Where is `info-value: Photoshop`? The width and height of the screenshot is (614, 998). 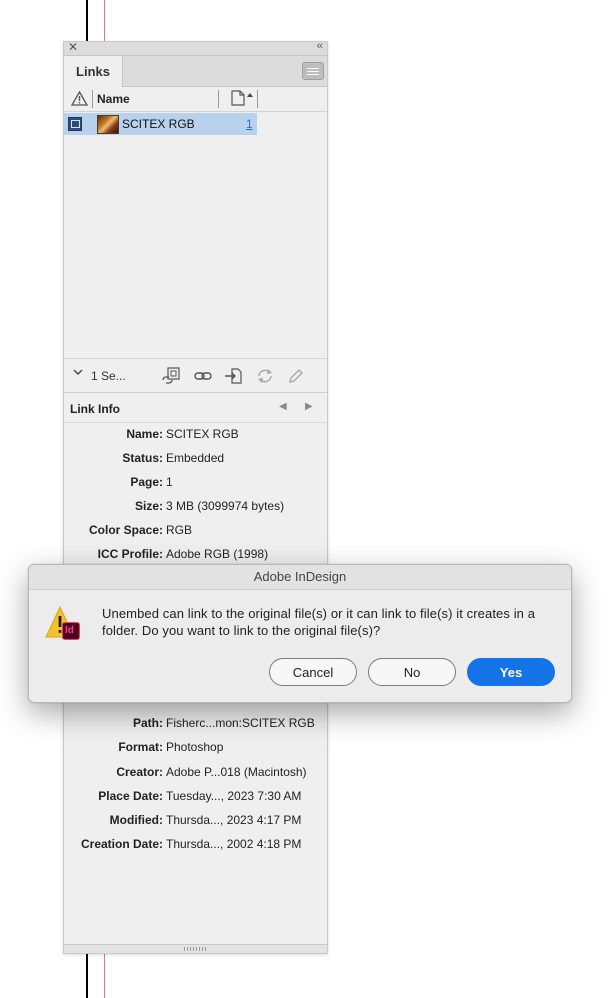 info-value: Photoshop is located at coordinates (195, 747).